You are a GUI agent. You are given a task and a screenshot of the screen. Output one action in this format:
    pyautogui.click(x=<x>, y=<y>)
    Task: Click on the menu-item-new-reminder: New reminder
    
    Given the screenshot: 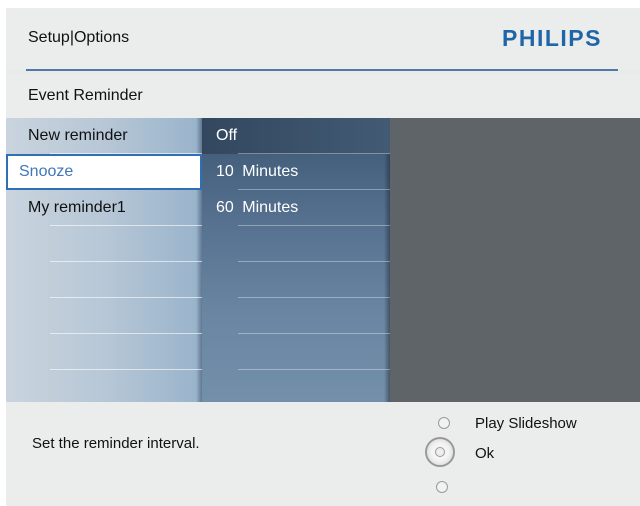 What is the action you would take?
    pyautogui.click(x=104, y=136)
    